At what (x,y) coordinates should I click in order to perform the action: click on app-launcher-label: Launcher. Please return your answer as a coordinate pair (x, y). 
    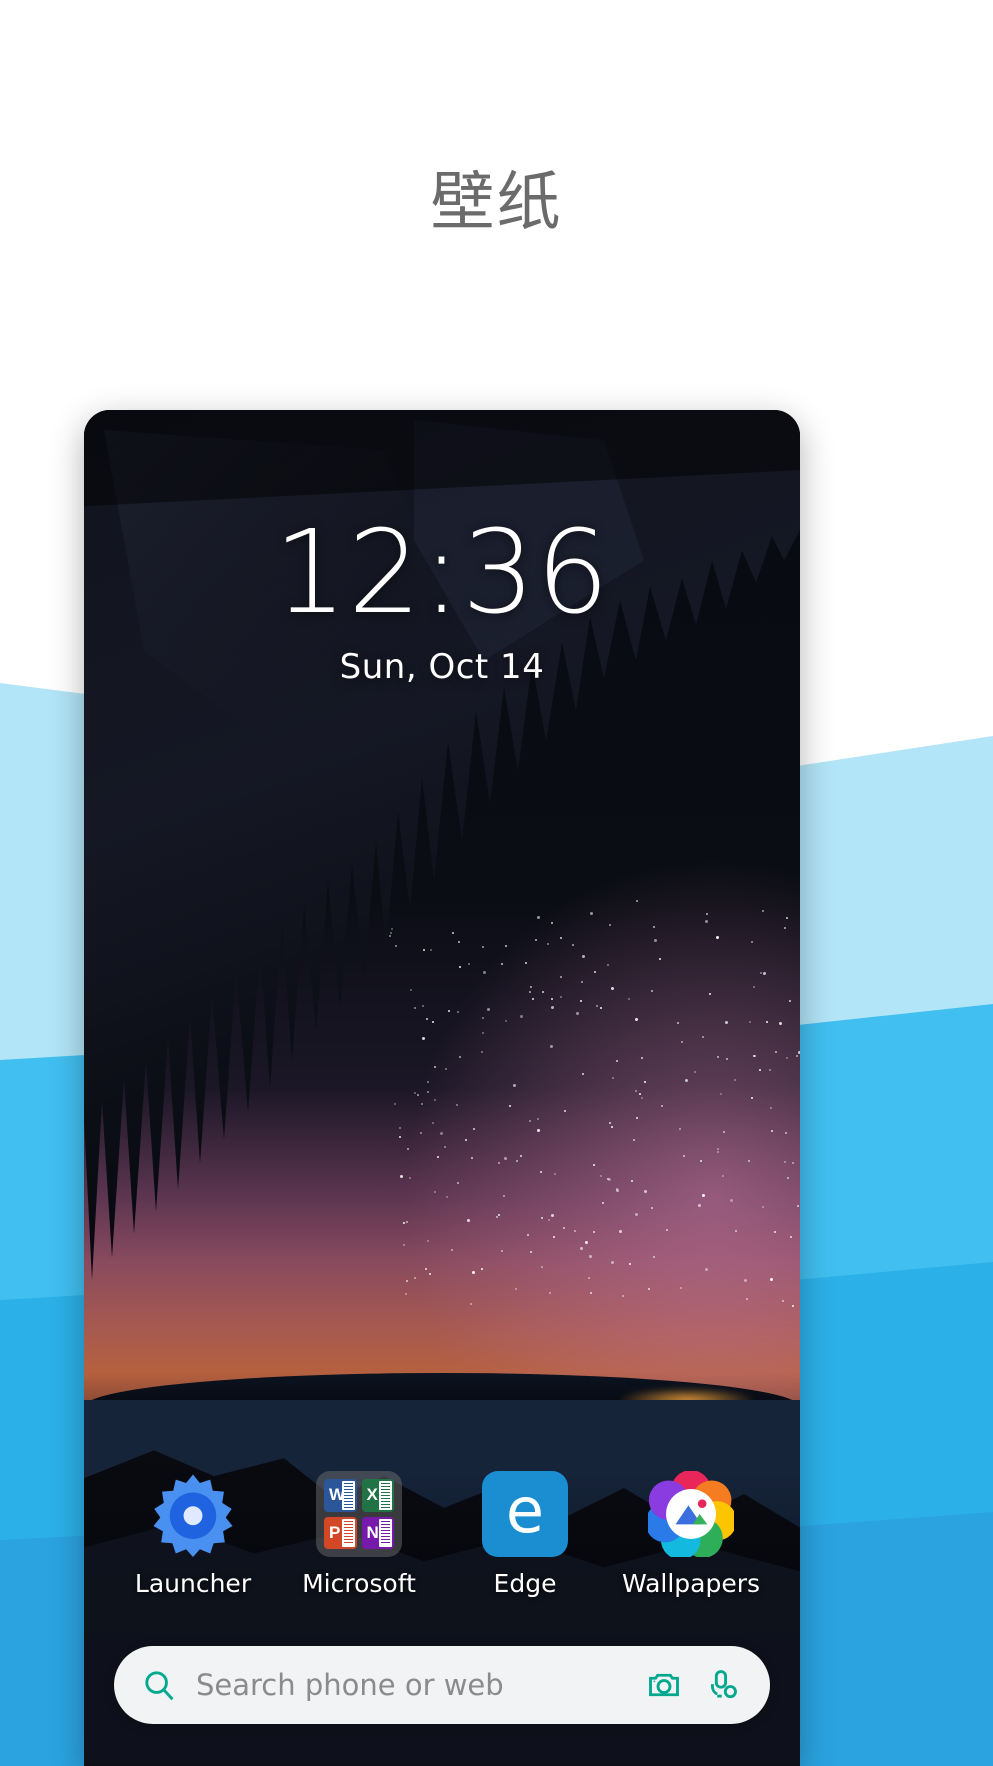
    Looking at the image, I should click on (193, 1583).